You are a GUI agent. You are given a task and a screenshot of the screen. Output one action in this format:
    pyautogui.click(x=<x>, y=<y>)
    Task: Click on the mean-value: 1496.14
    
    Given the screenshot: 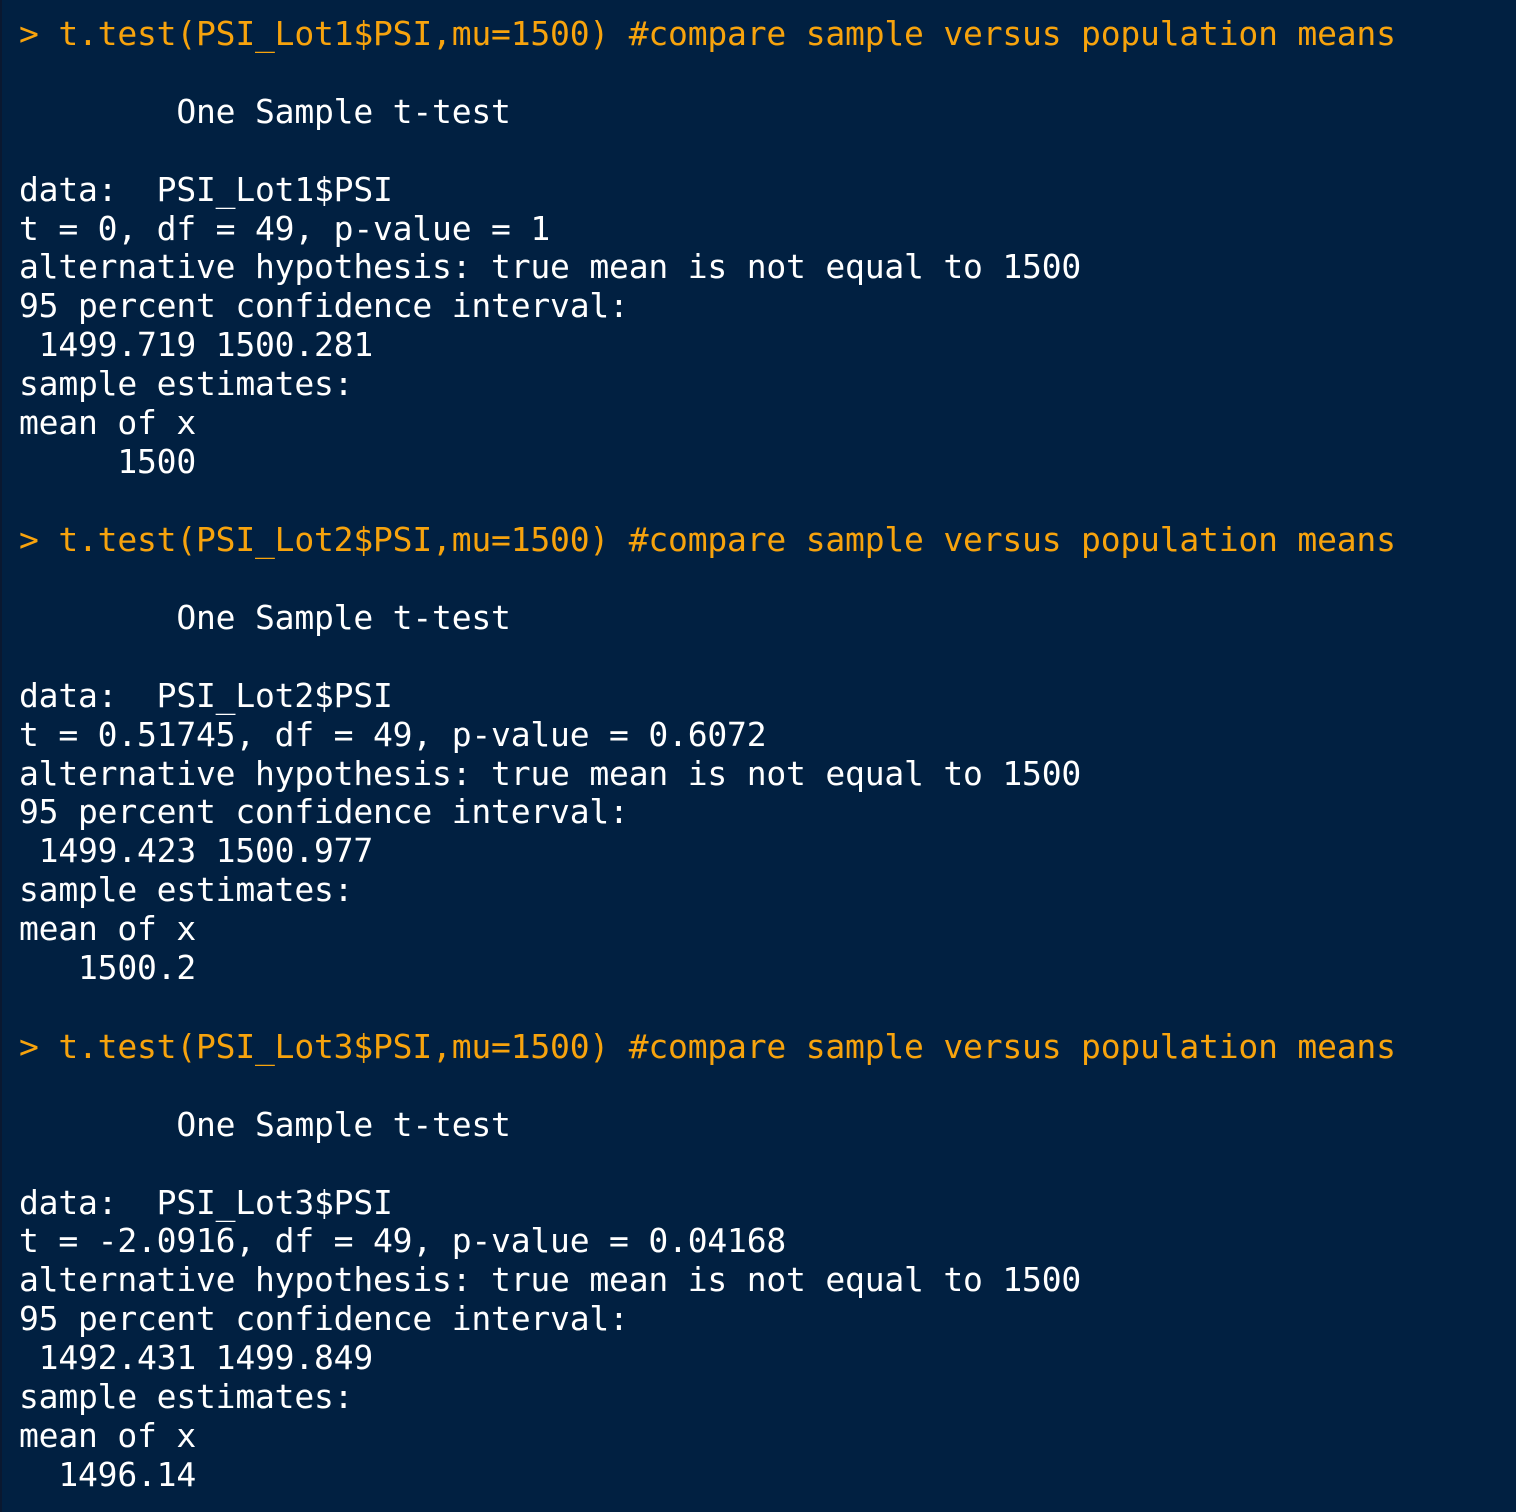 What is the action you would take?
    pyautogui.click(x=108, y=1474)
    